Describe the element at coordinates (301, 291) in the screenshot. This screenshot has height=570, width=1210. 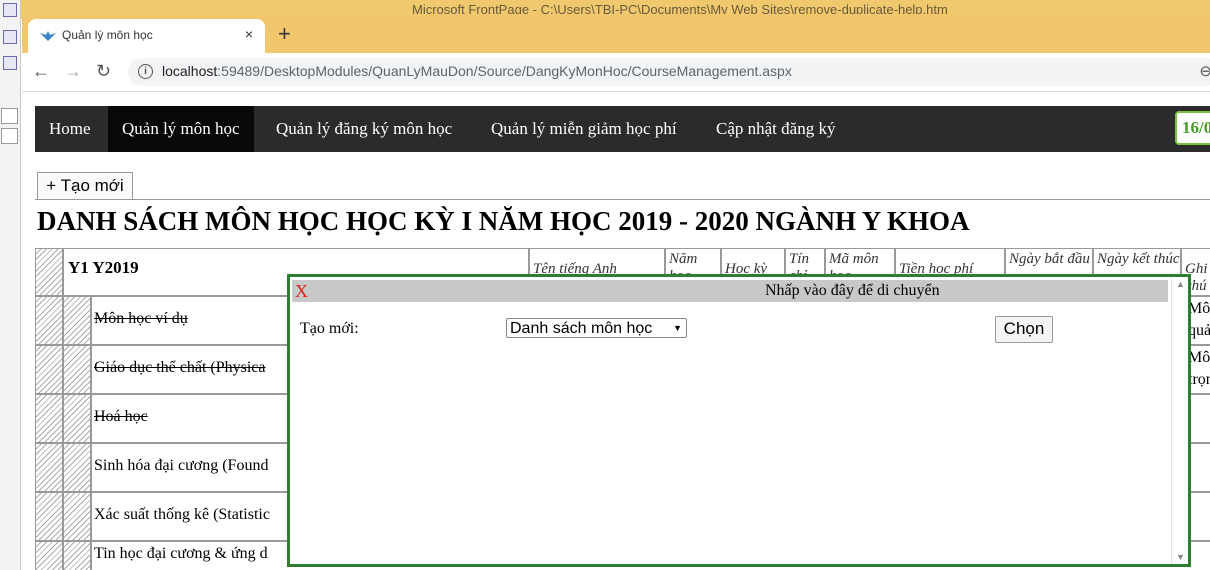
I see `dialog-close-icon: X` at that location.